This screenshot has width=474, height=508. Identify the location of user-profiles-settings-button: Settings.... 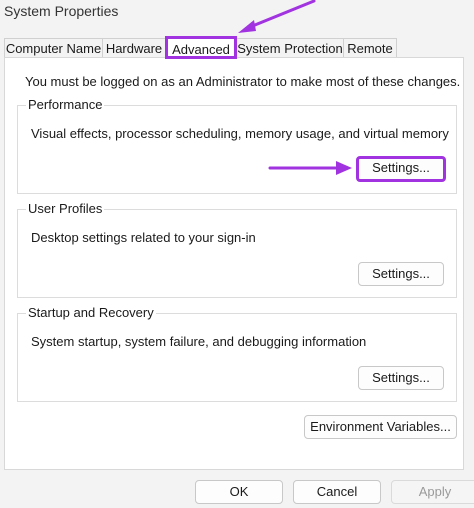
(401, 274).